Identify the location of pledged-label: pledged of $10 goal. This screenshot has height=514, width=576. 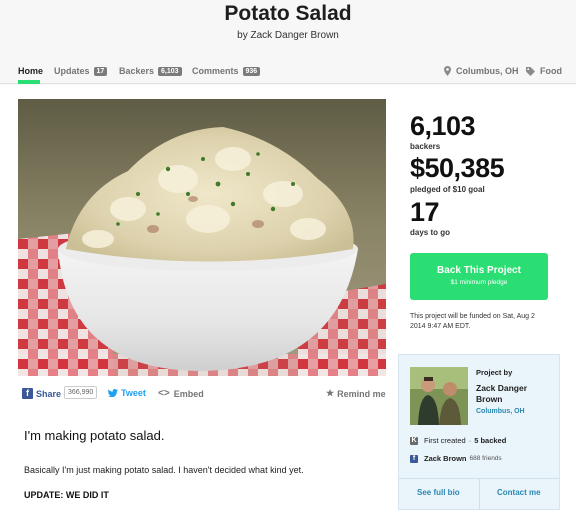
(447, 189).